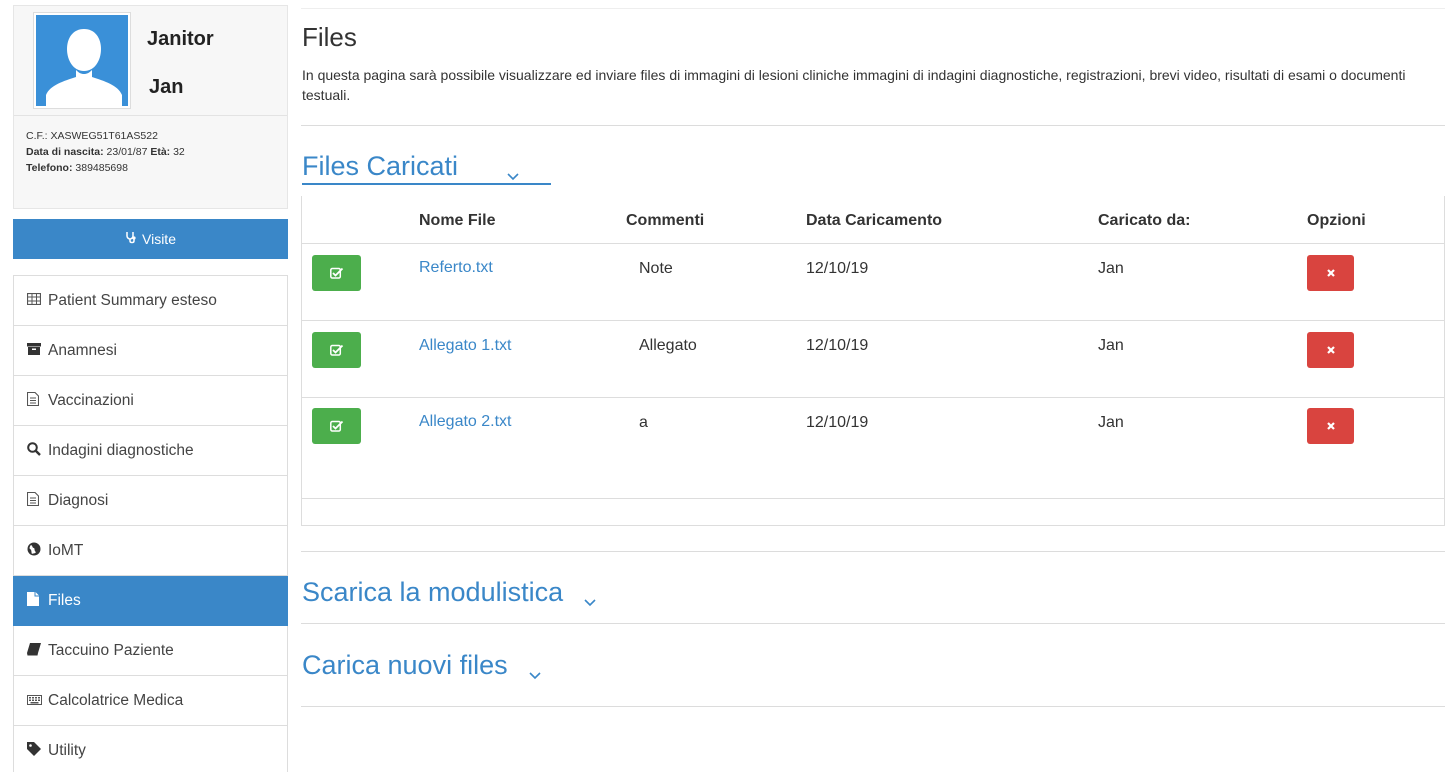 The image size is (1445, 772). I want to click on carica-nuovi-files-toggle: Carica nuovi files, so click(422, 665).